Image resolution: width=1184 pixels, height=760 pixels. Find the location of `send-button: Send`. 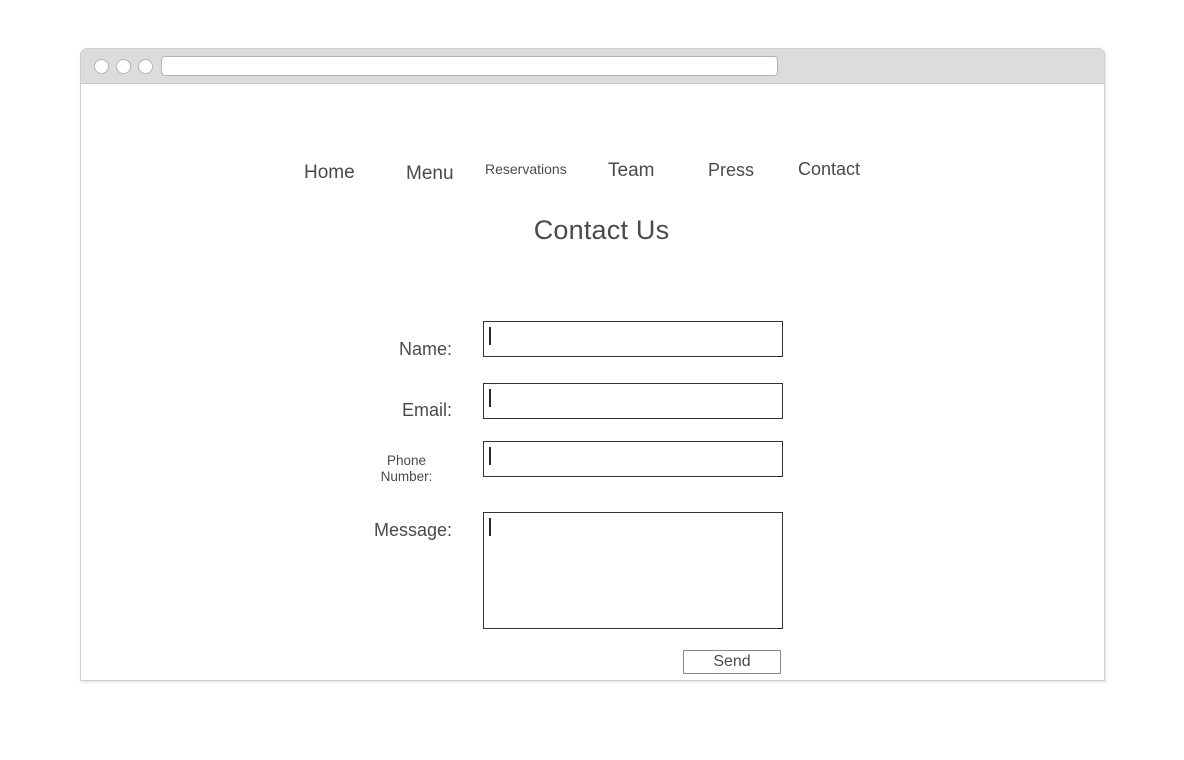

send-button: Send is located at coordinates (732, 662).